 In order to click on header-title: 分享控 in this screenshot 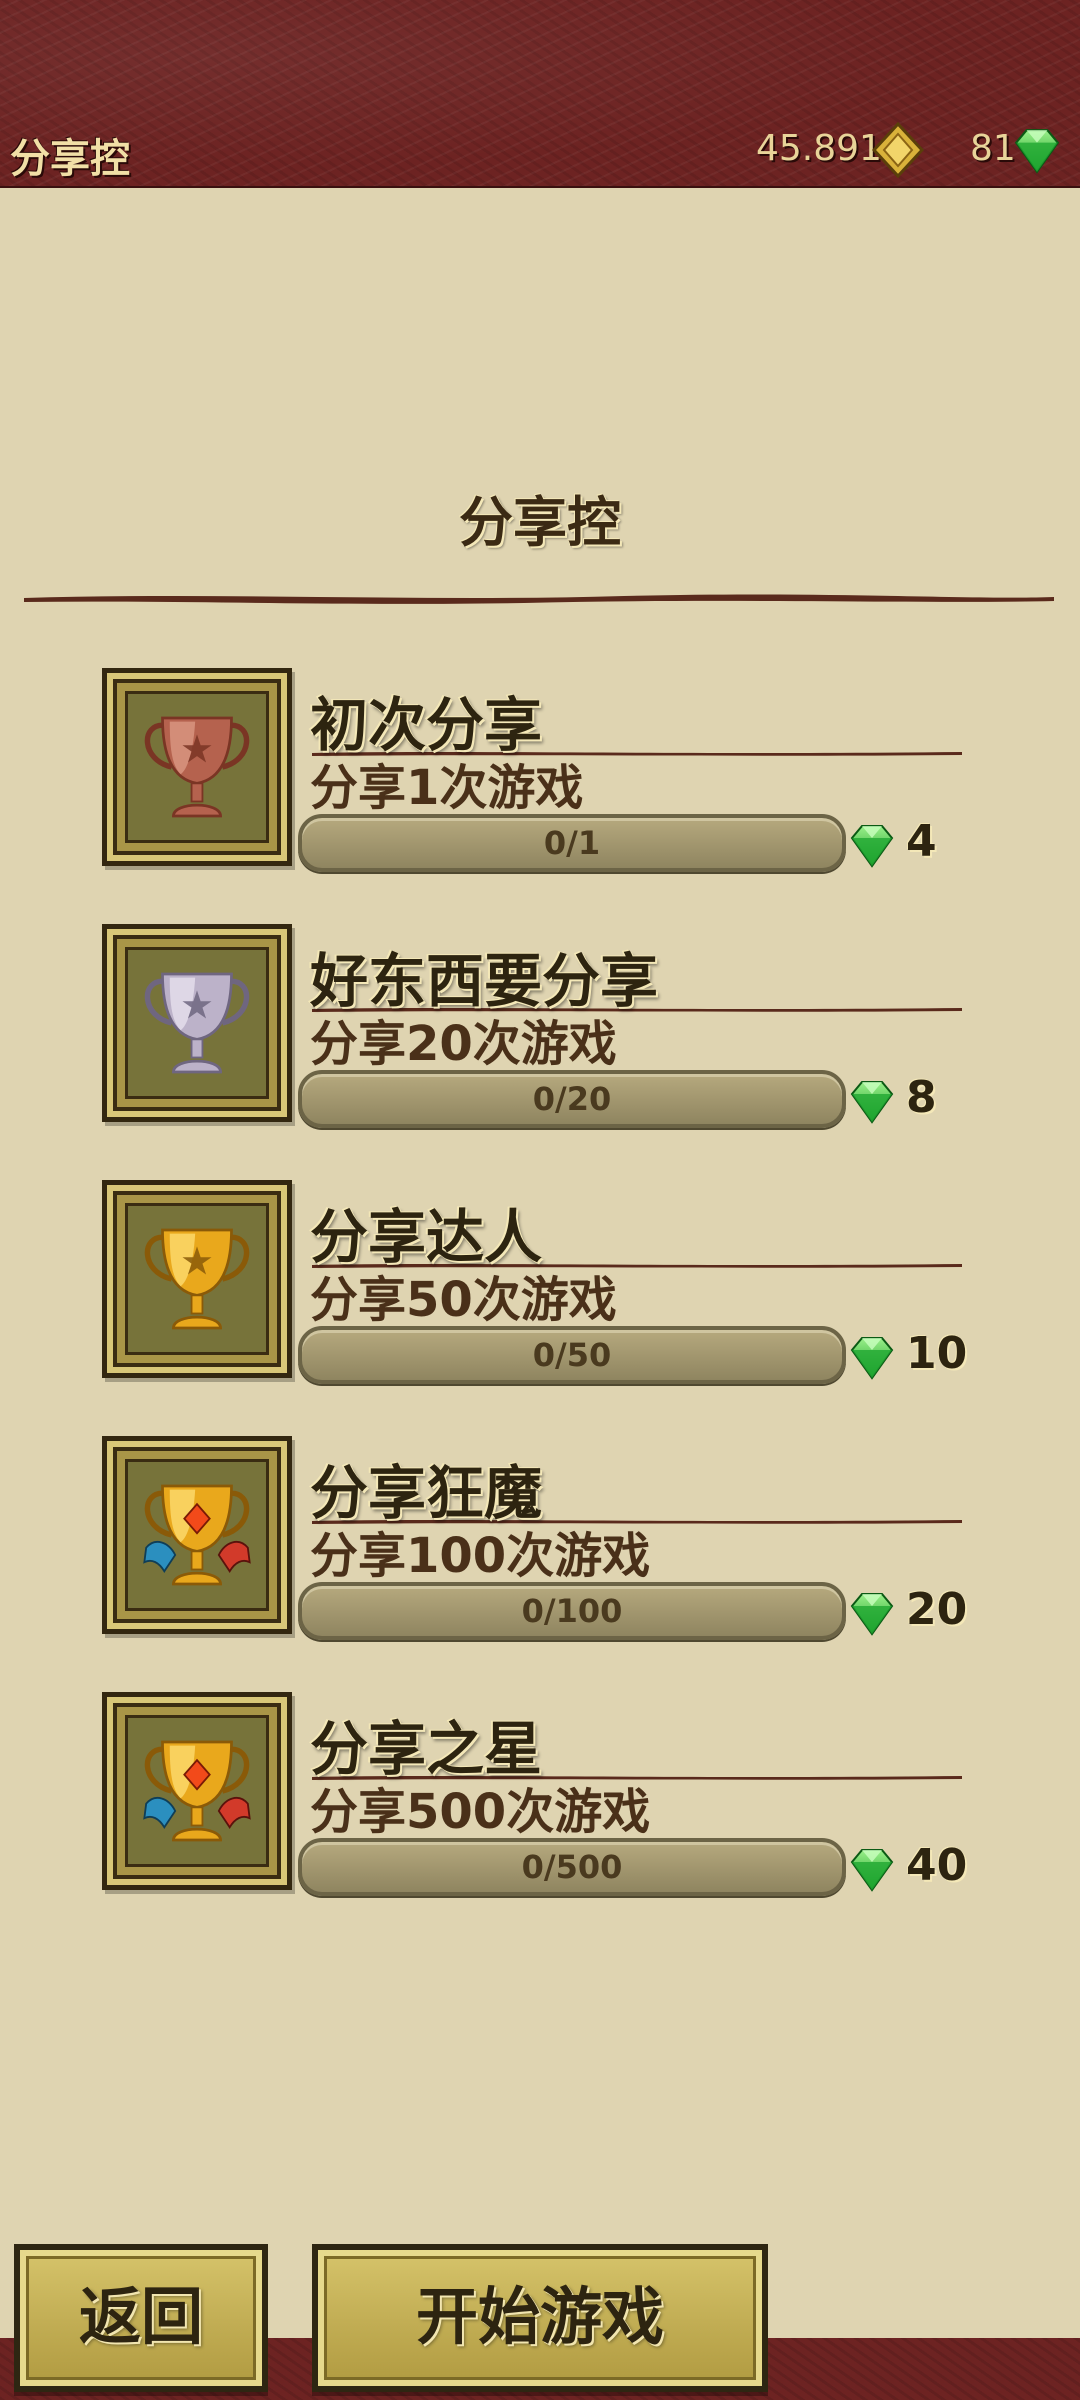, I will do `click(70, 159)`.